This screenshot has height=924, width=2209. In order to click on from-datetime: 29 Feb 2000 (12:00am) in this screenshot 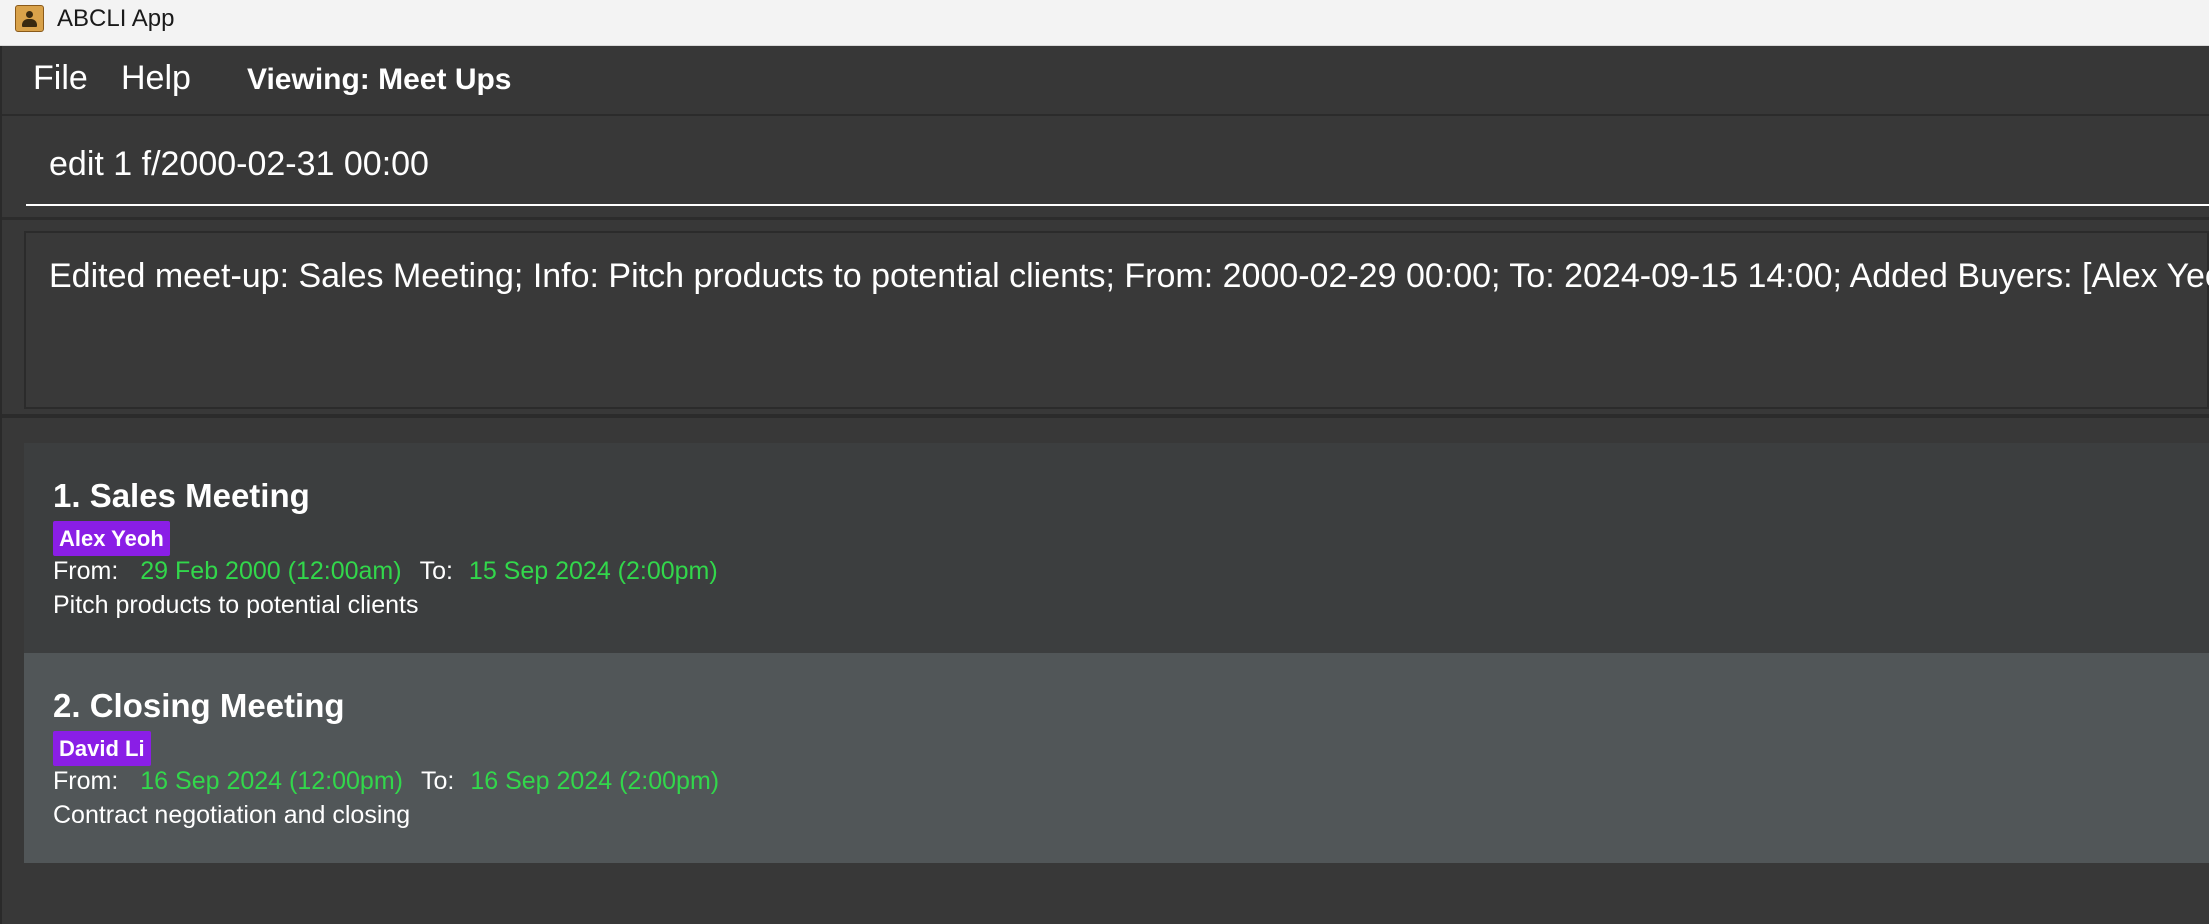, I will do `click(271, 571)`.